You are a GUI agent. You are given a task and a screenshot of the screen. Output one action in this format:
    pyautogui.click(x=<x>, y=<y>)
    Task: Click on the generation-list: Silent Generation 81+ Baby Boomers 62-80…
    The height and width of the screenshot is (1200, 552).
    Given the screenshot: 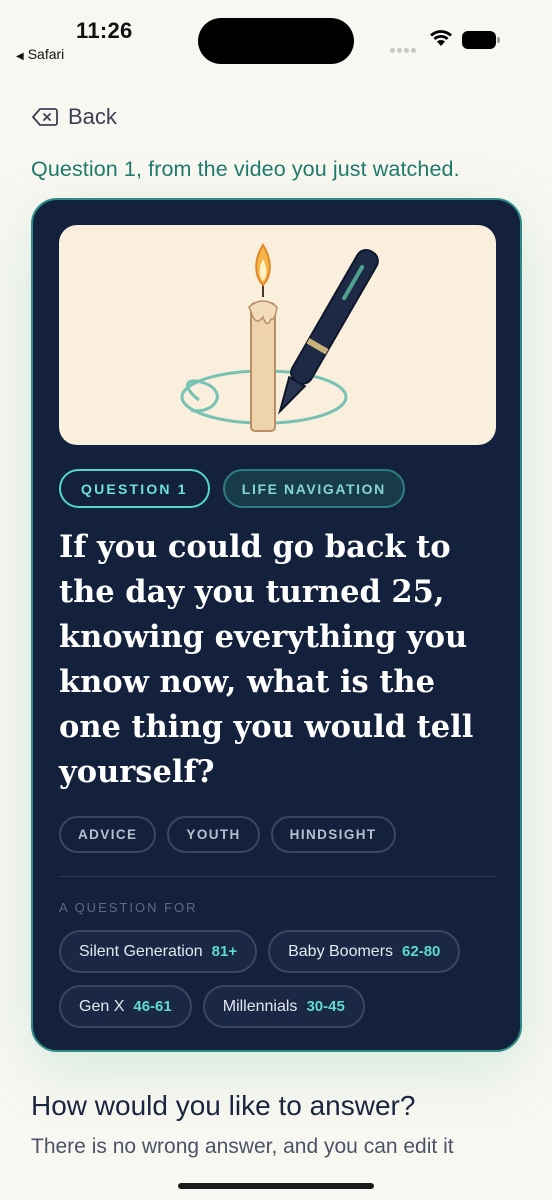 What is the action you would take?
    pyautogui.click(x=279, y=979)
    